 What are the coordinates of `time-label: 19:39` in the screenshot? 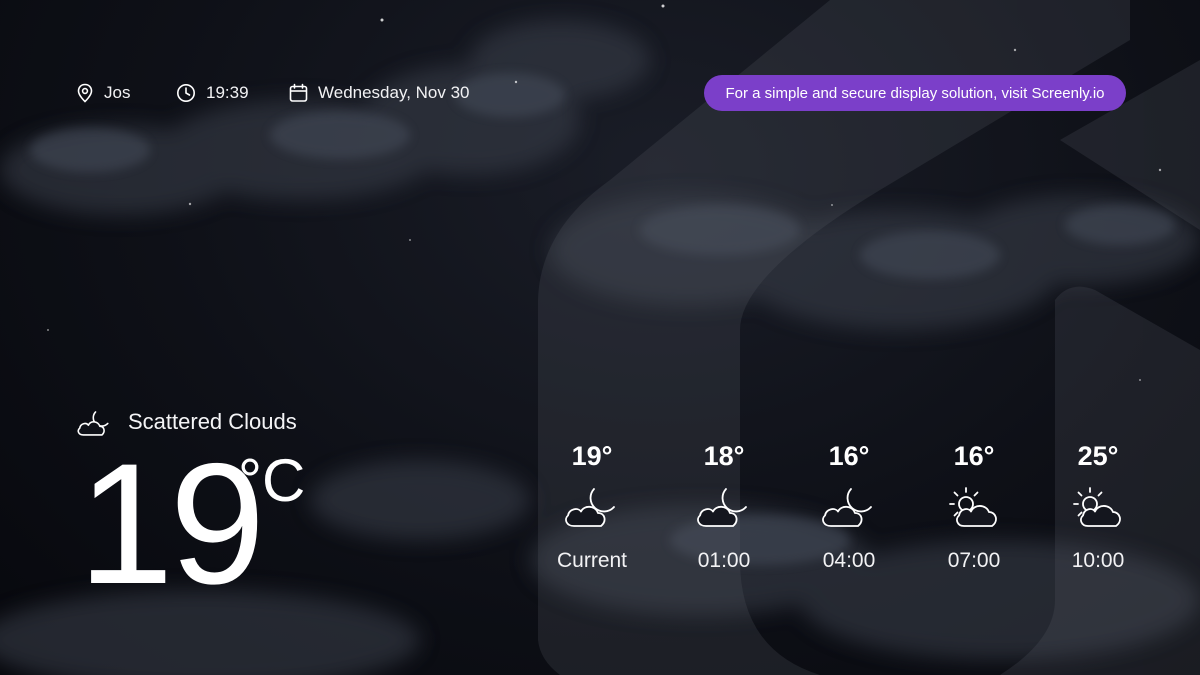 It's located at (227, 92).